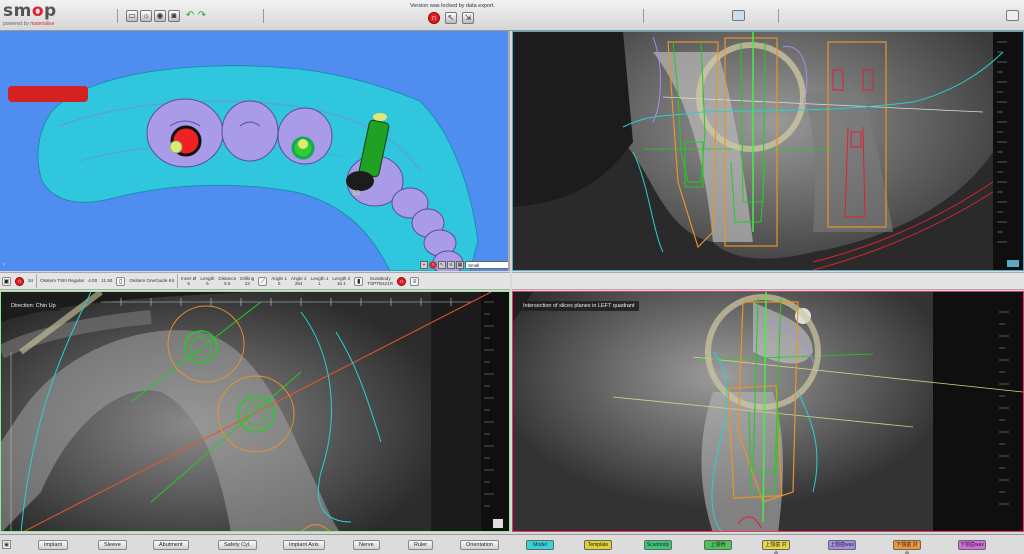  What do you see at coordinates (776, 547) in the screenshot?
I see `layer-upper-opposing-button: 上顎歯 対合` at bounding box center [776, 547].